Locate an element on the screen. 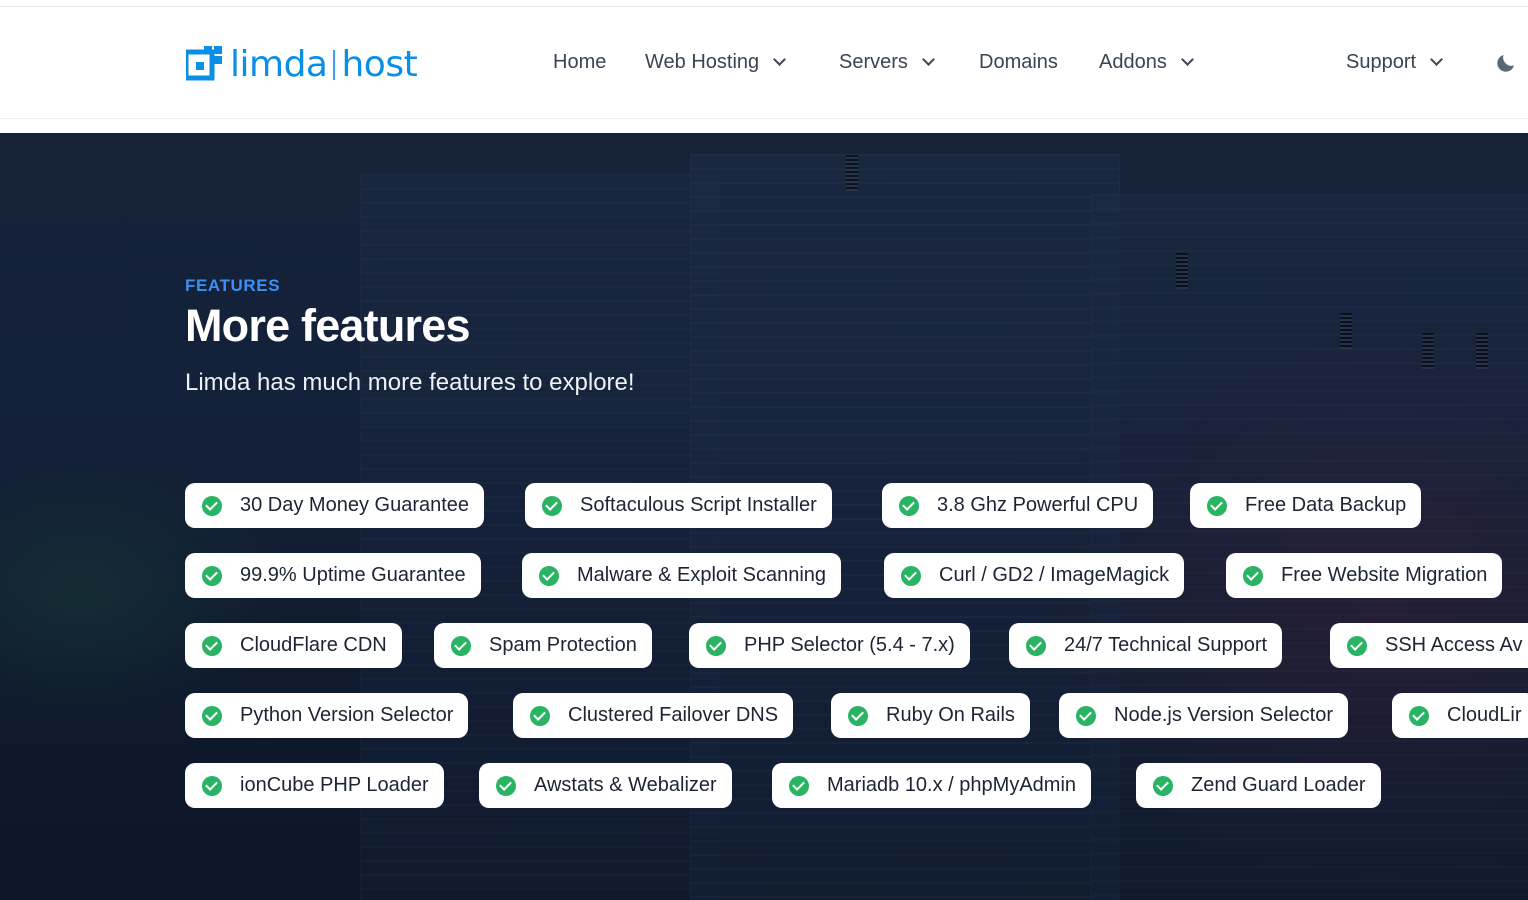  feature-pill: Mariadb 10.x / phpMyAdmin is located at coordinates (932, 785).